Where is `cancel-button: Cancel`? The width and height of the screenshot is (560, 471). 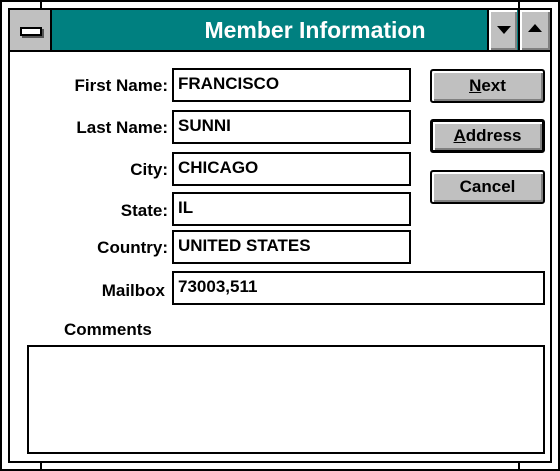
cancel-button: Cancel is located at coordinates (487, 187).